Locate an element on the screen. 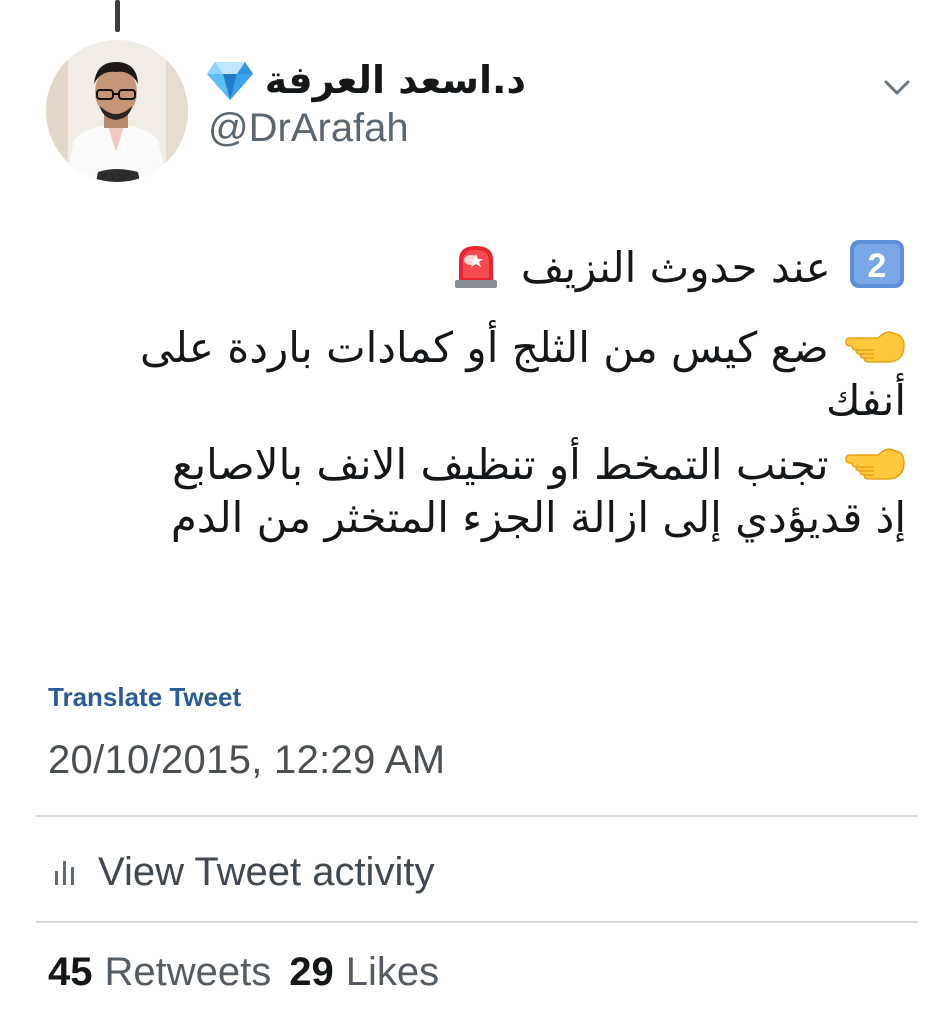 This screenshot has height=1024, width=940. retweets-count: 45 is located at coordinates (70, 972).